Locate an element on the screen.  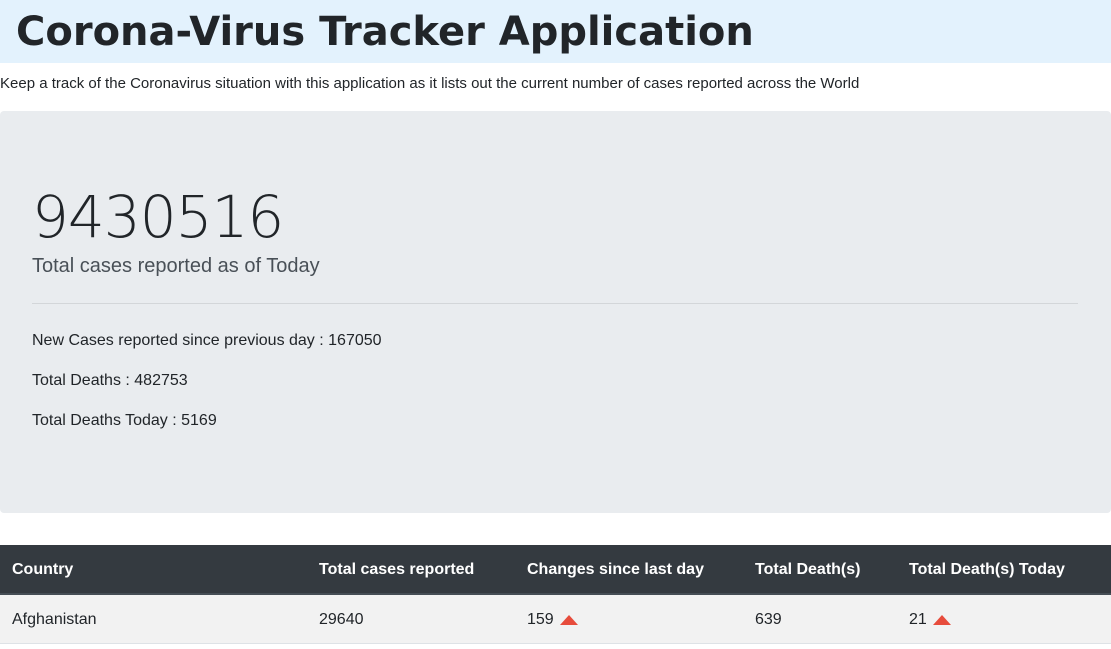
column-header-country: Country is located at coordinates (43, 569).